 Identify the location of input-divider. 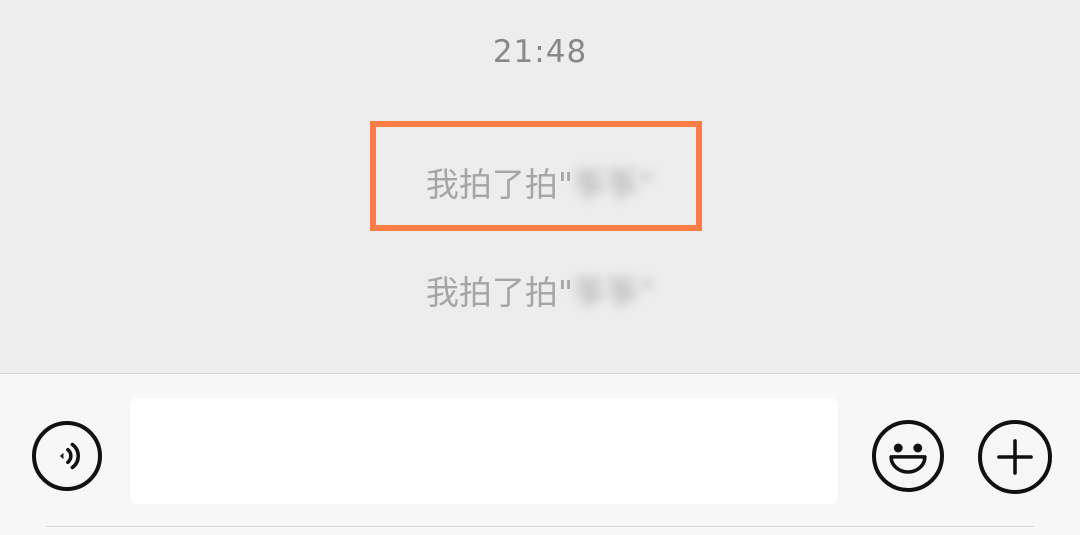
(540, 526).